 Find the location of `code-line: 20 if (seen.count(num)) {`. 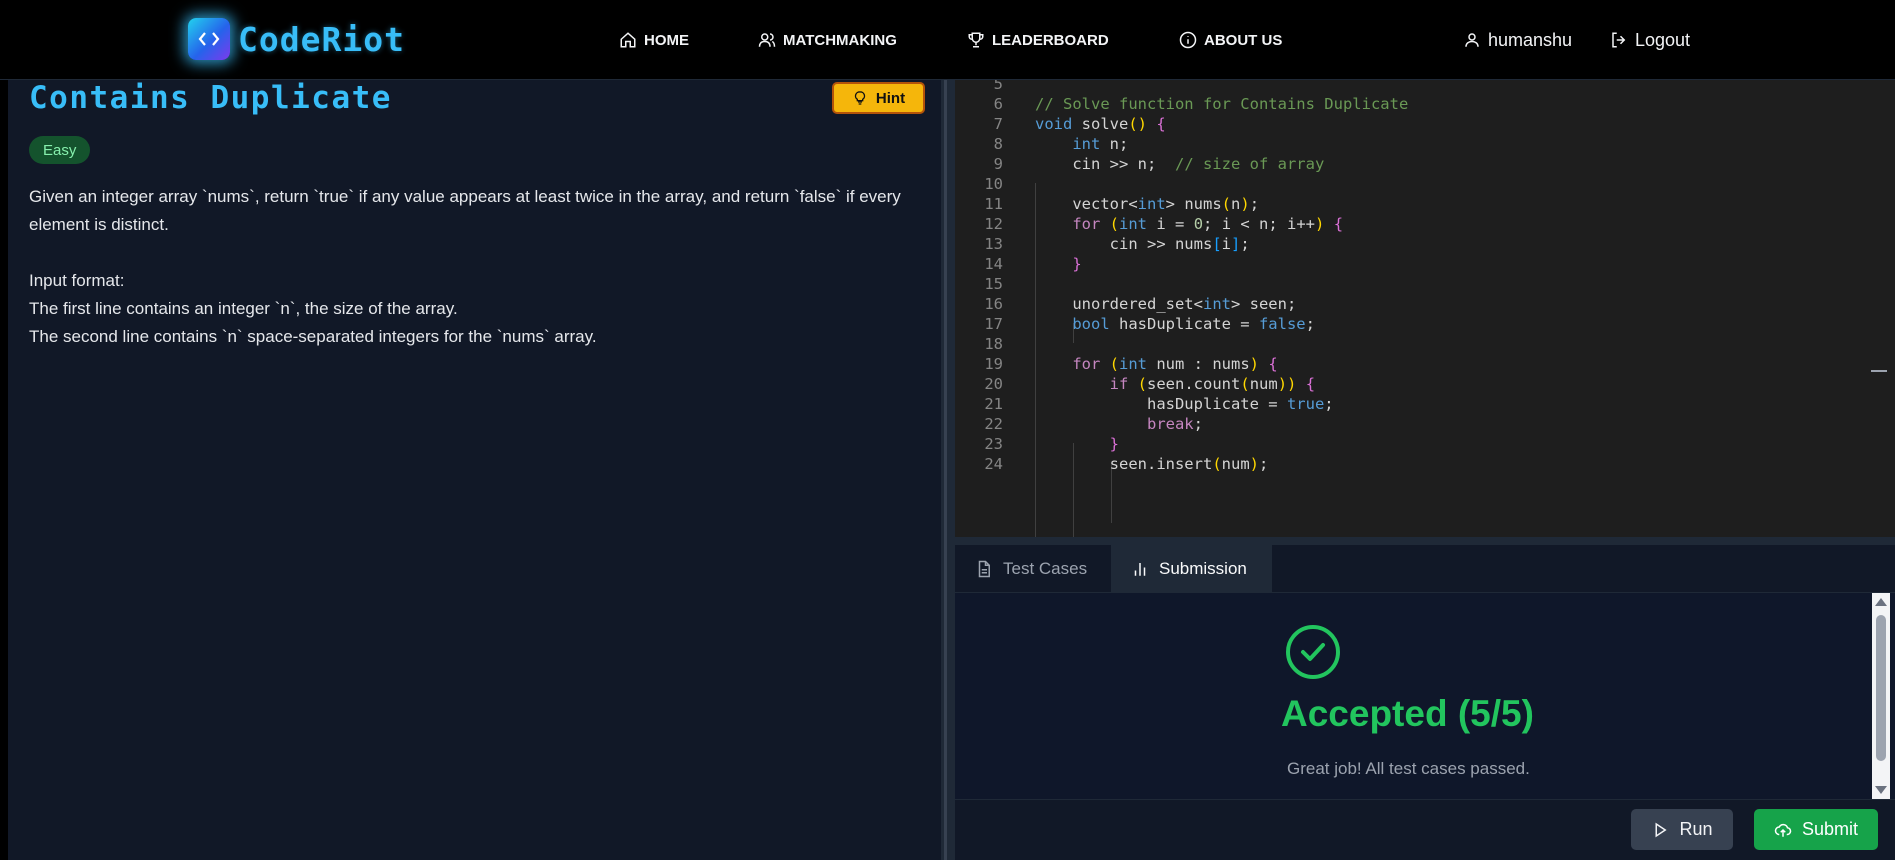

code-line: 20 if (seen.count(num)) { is located at coordinates (1425, 384).